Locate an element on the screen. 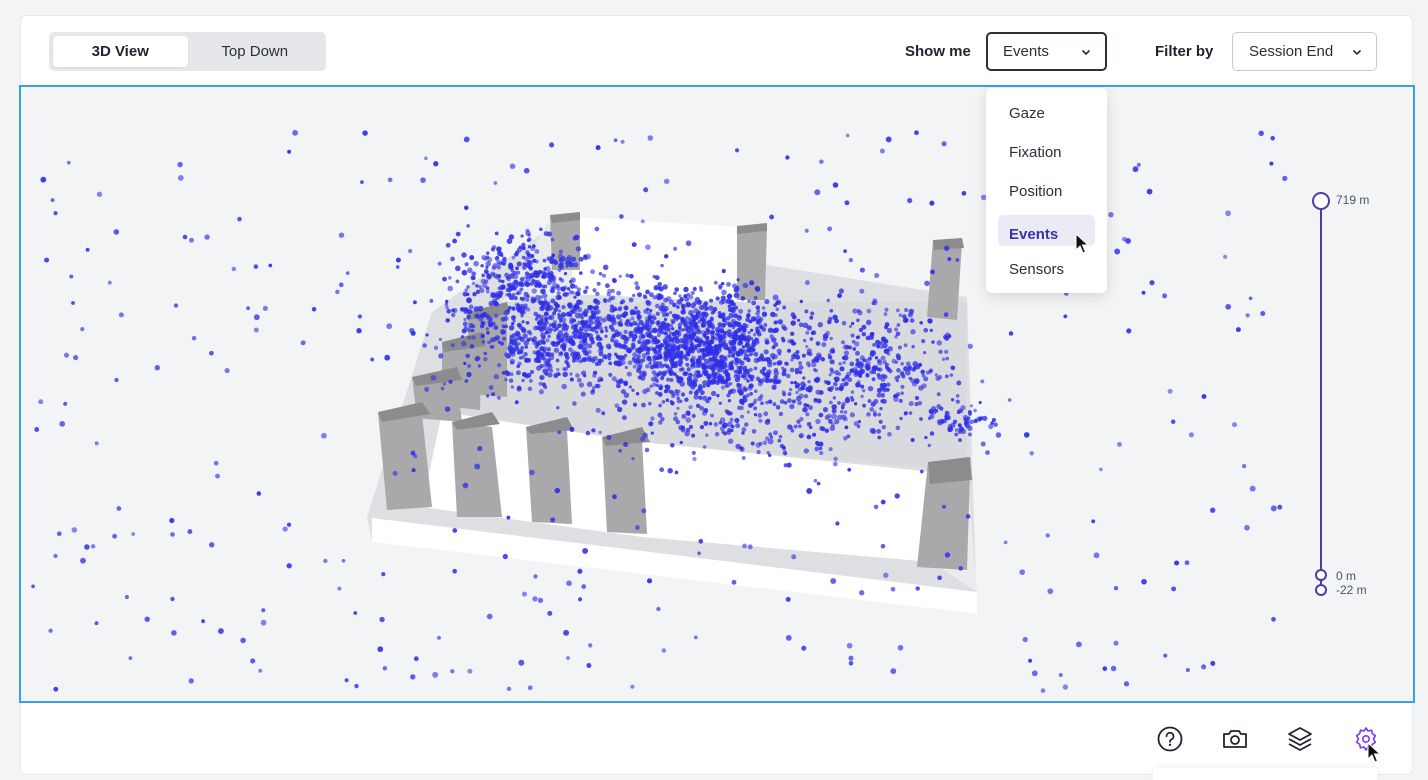 The image size is (1428, 780). altitude-handle-mid is located at coordinates (1321, 575).